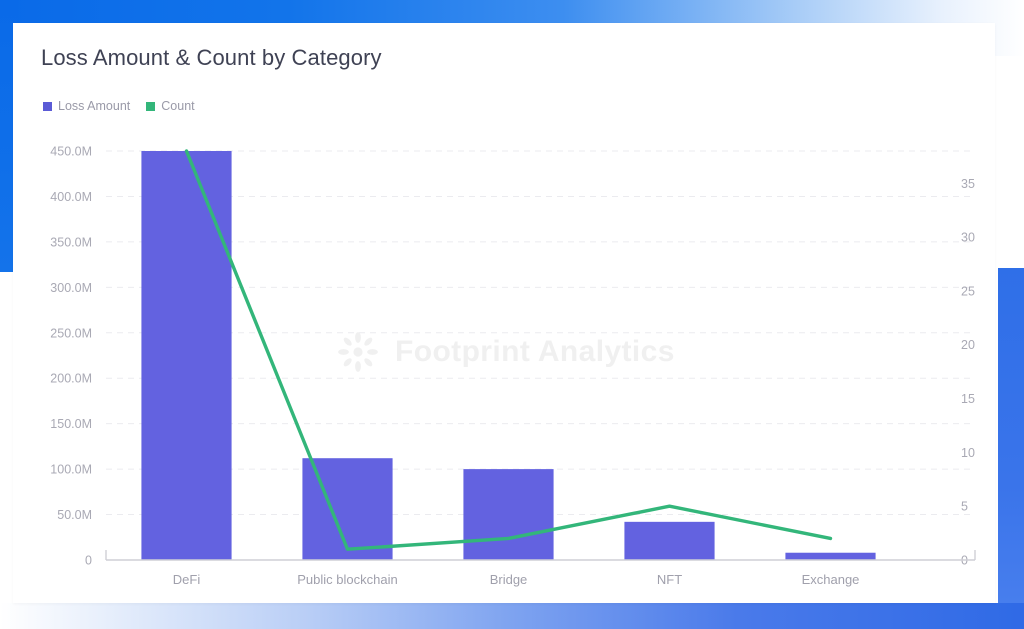  Describe the element at coordinates (187, 579) in the screenshot. I see `x-axis-category-label: DeFi` at that location.